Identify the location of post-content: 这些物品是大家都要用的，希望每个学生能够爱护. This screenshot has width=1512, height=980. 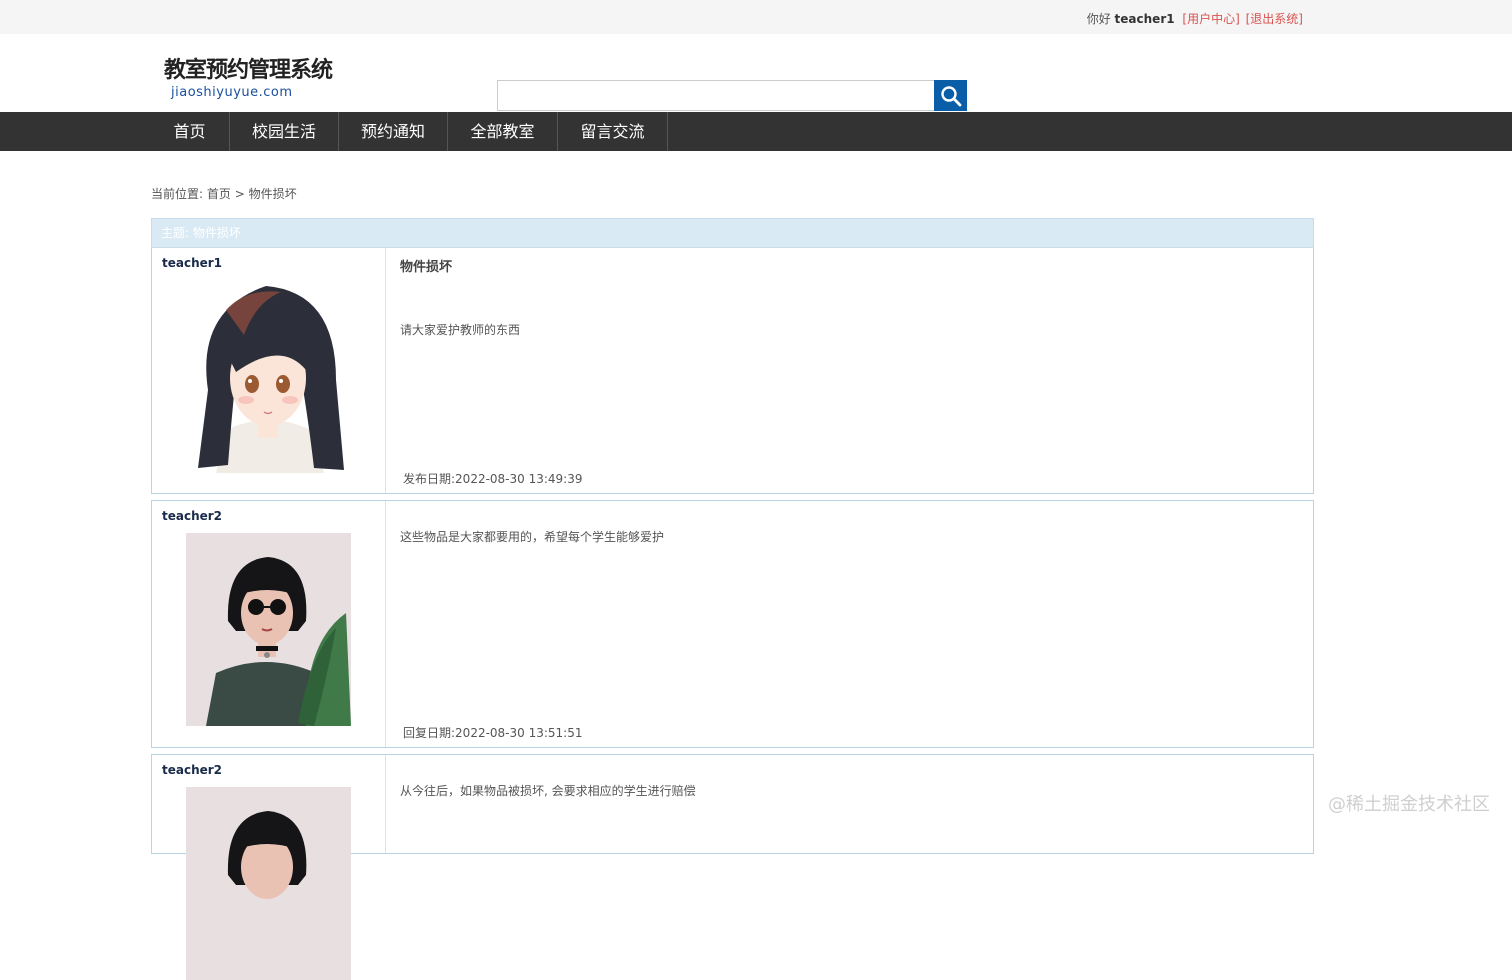
(532, 537).